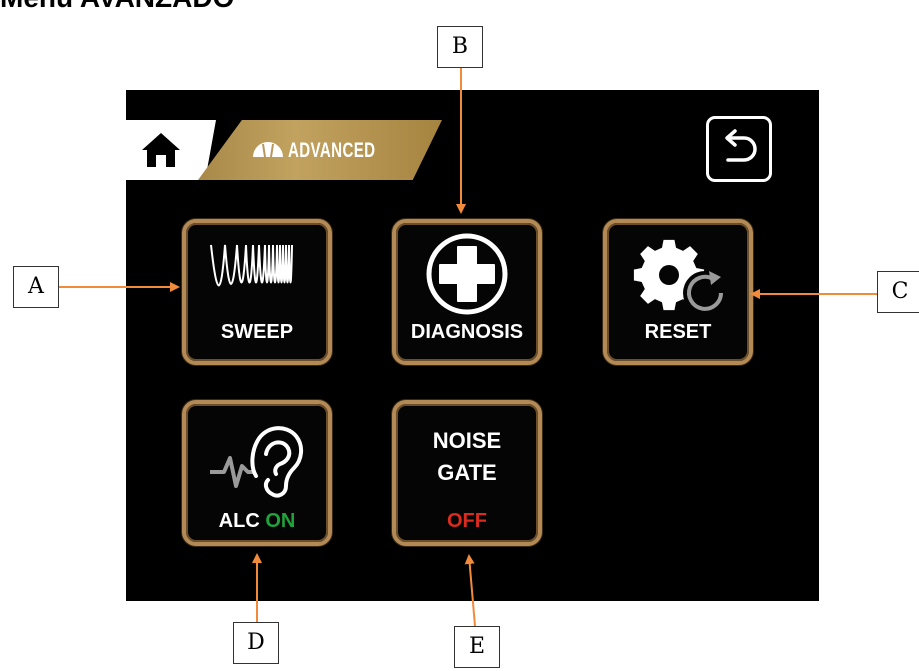 The width and height of the screenshot is (919, 671). What do you see at coordinates (477, 647) in the screenshot?
I see `annotation-e: E` at bounding box center [477, 647].